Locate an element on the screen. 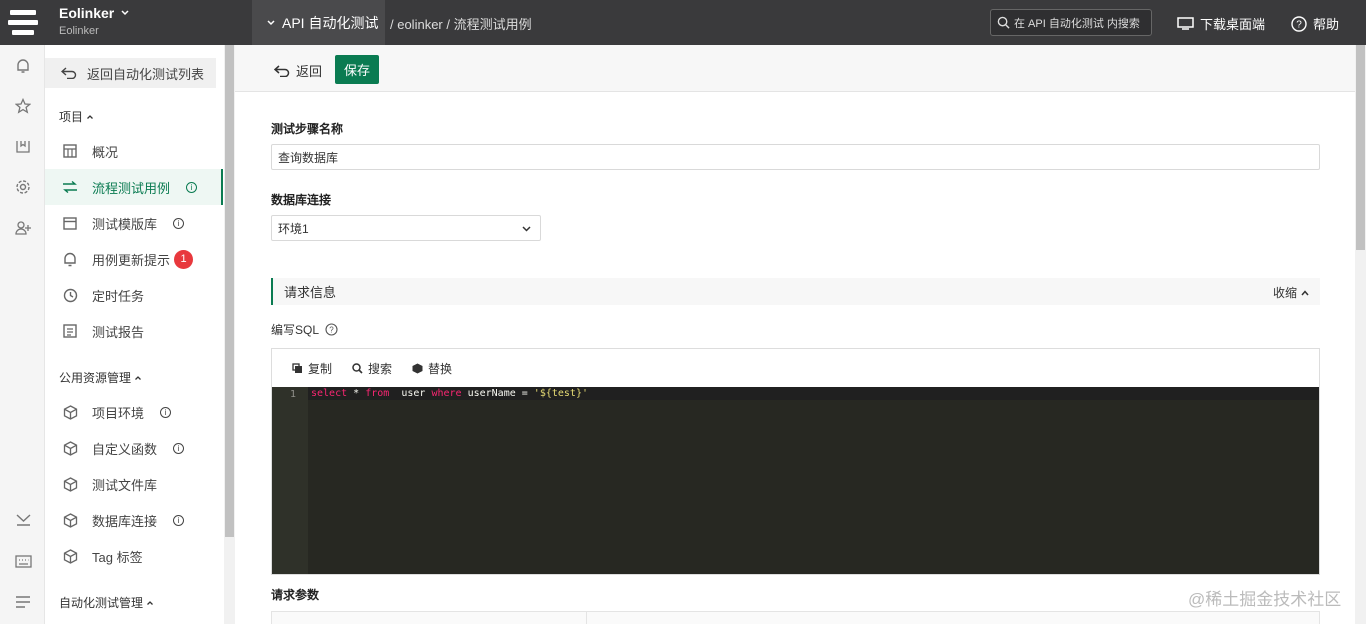 Image resolution: width=1366 pixels, height=624 pixels. flow-icon is located at coordinates (70, 187).